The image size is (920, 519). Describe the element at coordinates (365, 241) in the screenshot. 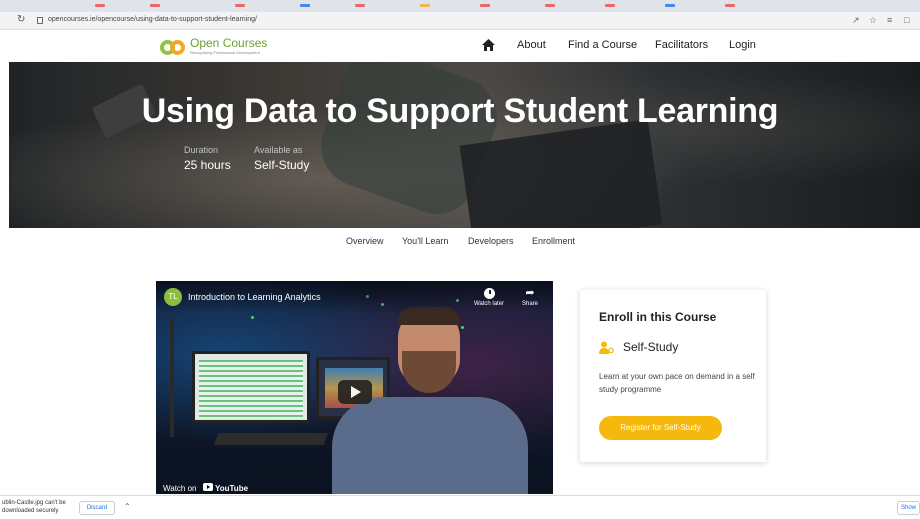

I see `subnav-overview: Overview` at that location.